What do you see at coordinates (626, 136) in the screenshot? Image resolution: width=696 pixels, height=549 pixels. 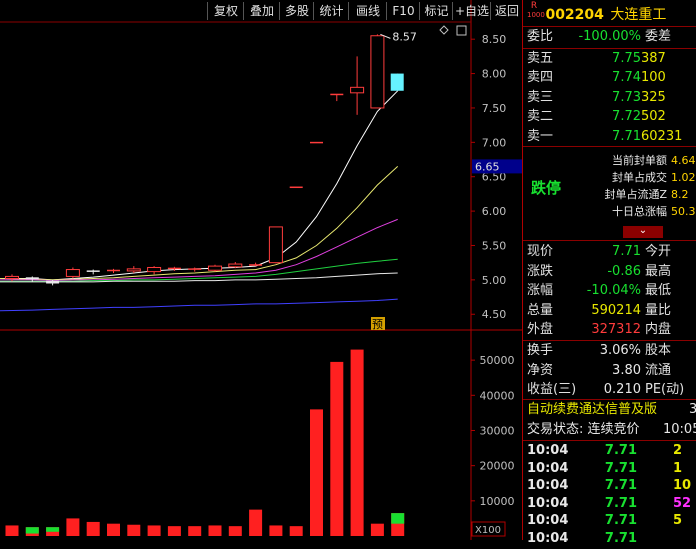 I see `sell-order-price: 7.71` at bounding box center [626, 136].